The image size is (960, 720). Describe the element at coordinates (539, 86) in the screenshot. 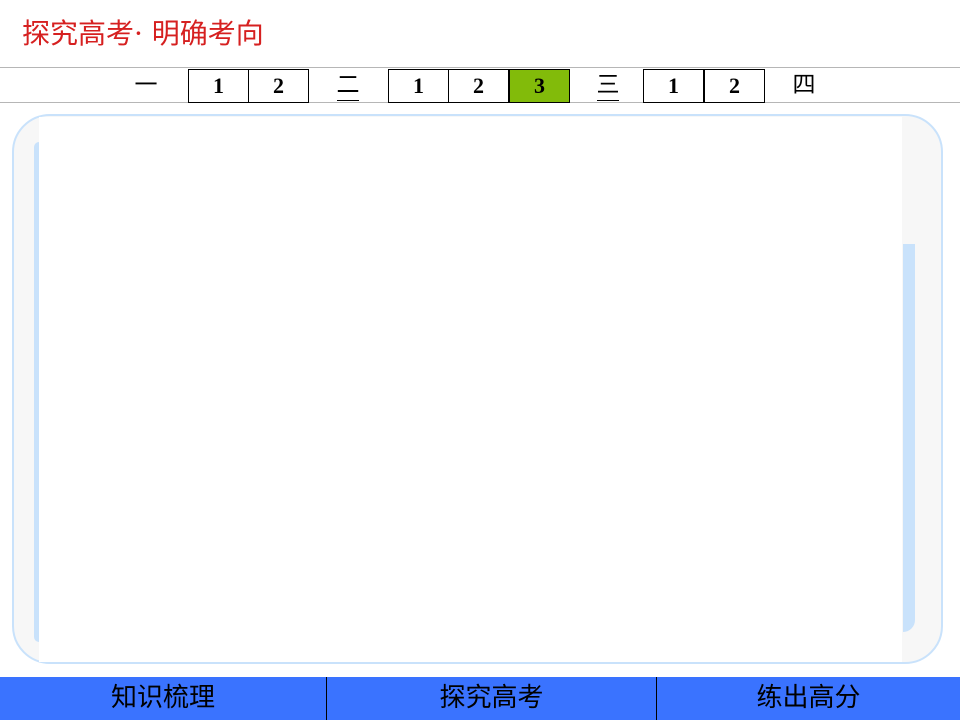

I see `section-2-item-3-button-active: 3` at that location.